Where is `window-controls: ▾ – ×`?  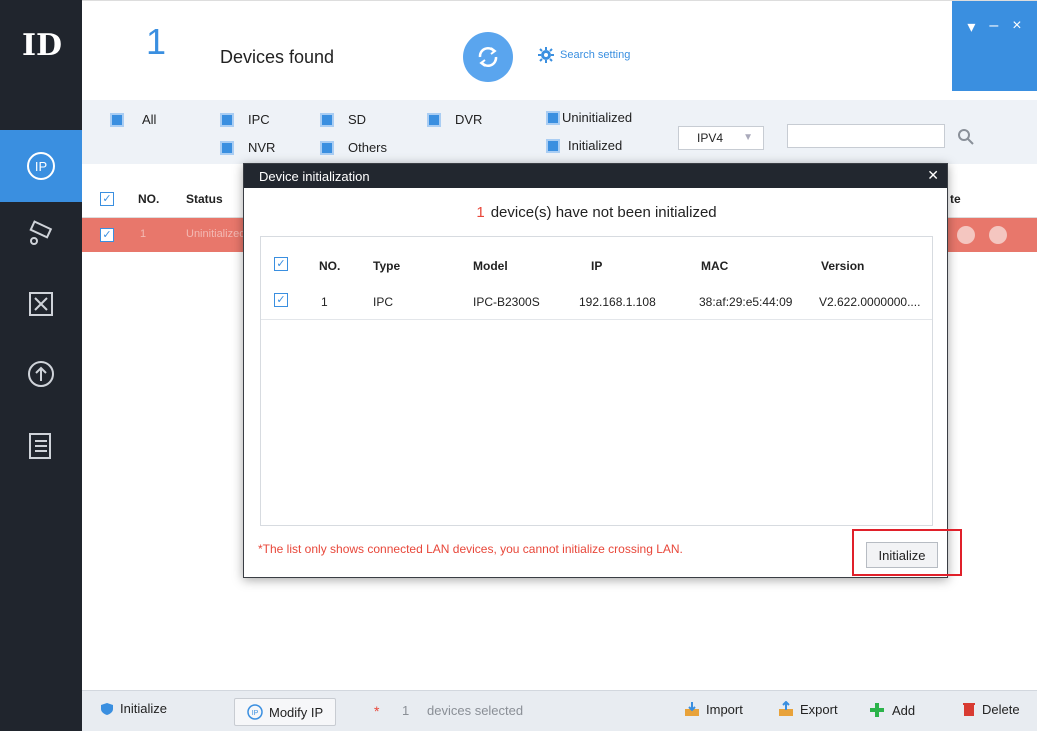 window-controls: ▾ – × is located at coordinates (994, 46).